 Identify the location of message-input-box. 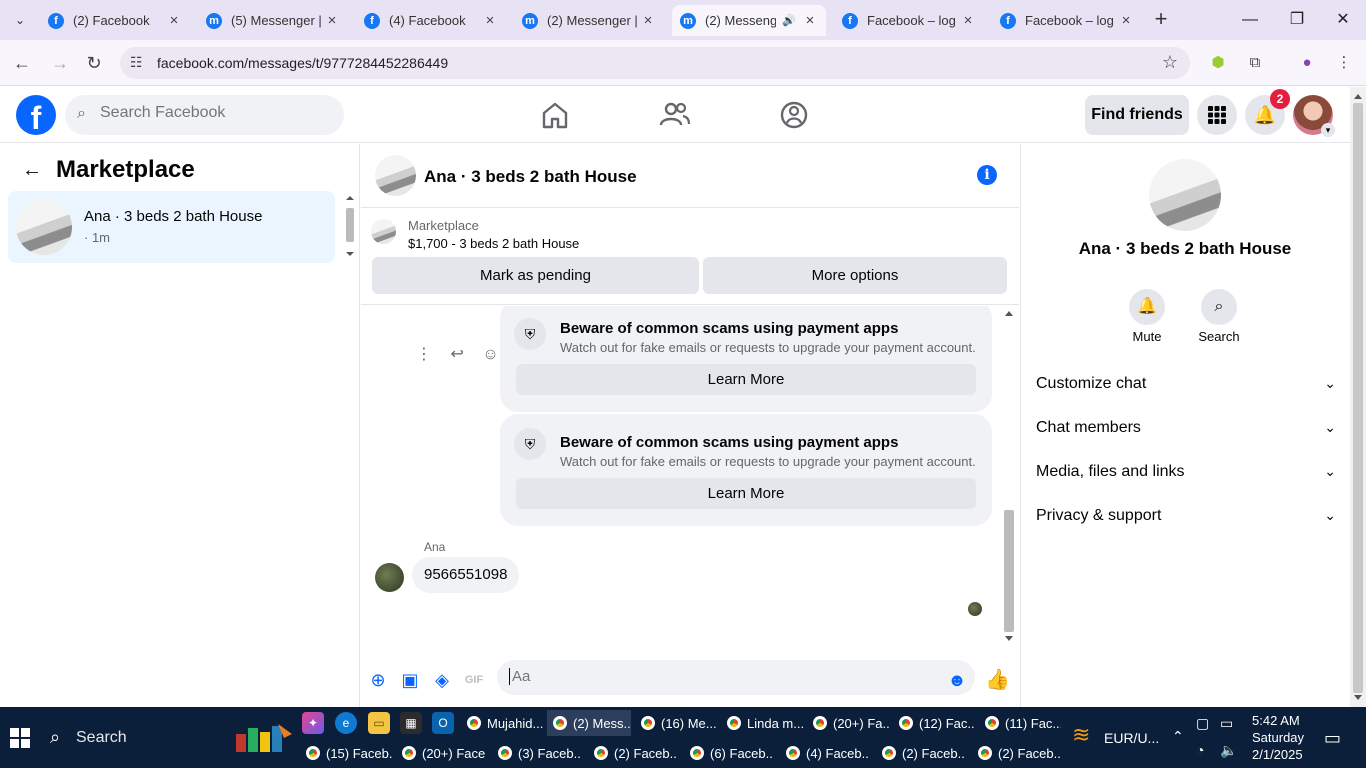
(736, 677).